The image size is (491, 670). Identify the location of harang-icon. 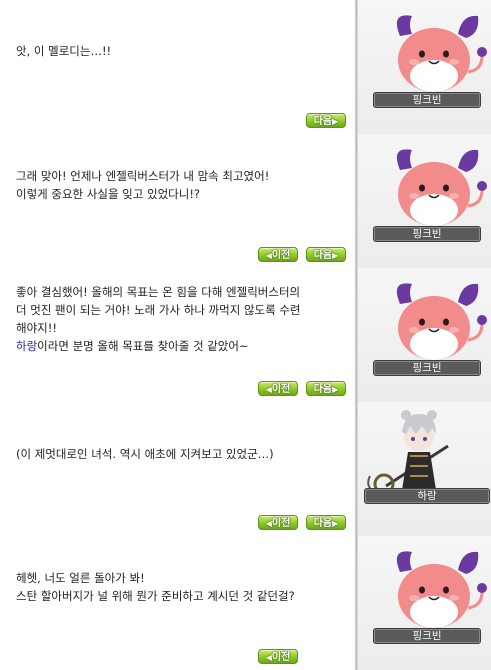
(408, 452).